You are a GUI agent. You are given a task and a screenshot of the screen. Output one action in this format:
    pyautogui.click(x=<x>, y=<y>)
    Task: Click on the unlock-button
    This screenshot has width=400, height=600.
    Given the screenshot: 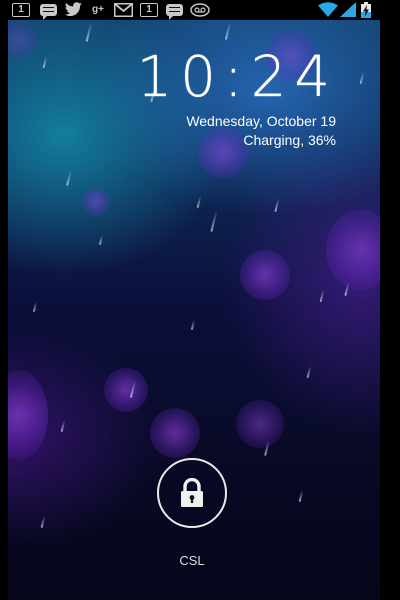 What is the action you would take?
    pyautogui.click(x=192, y=493)
    